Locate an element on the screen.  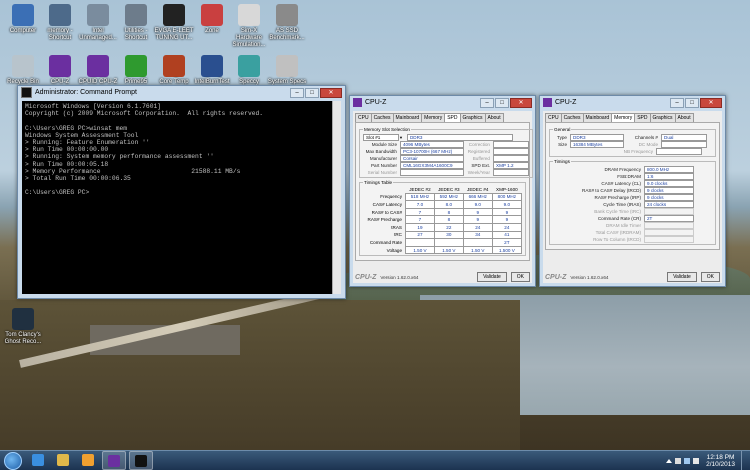
dc-mode-value is located at coordinates (684, 144).